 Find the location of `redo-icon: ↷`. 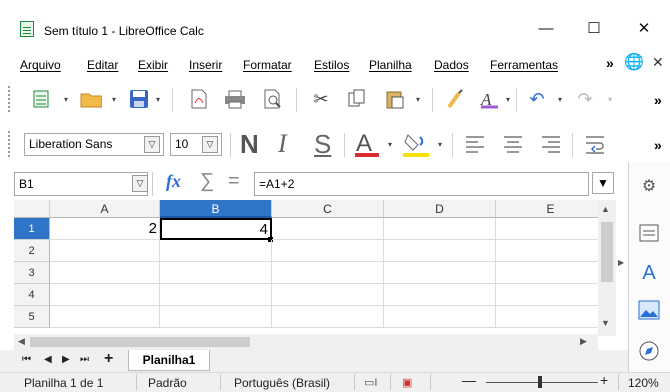

redo-icon: ↷ is located at coordinates (585, 99).